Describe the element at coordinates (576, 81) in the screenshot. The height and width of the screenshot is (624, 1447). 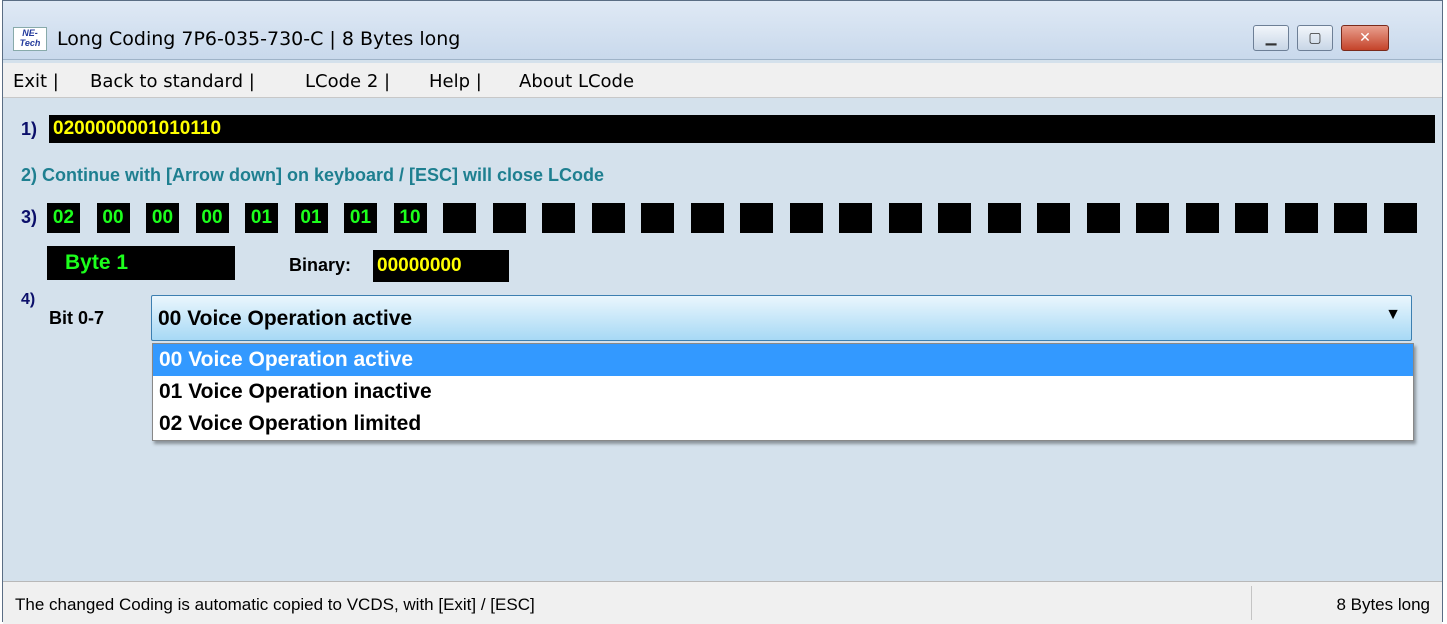
I see `menu-about-lcode: About LCode` at that location.